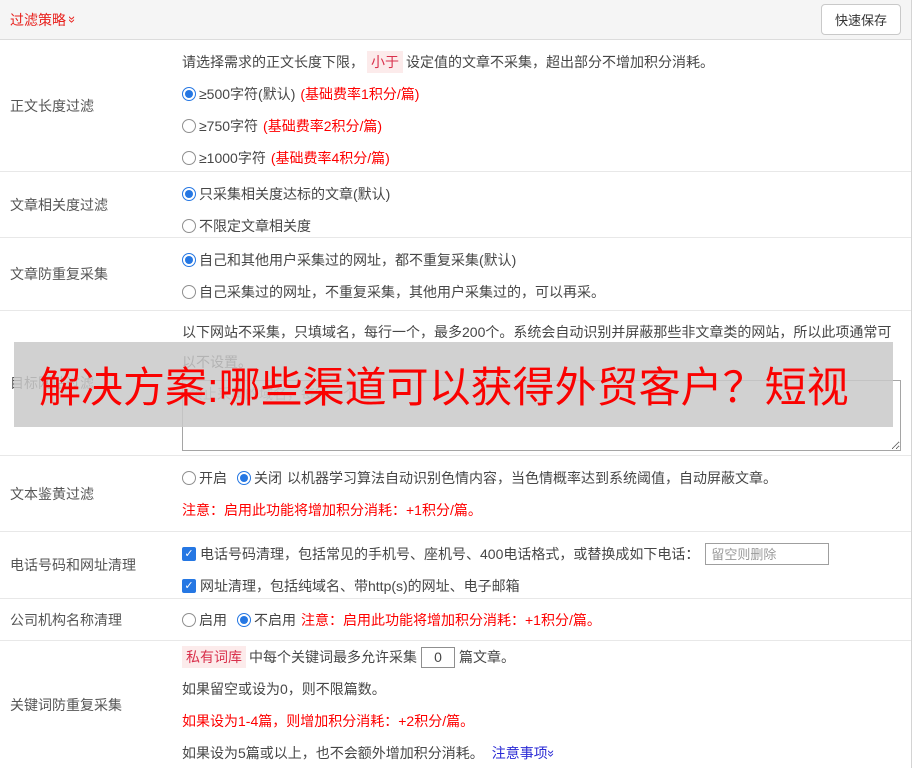  I want to click on option-label: 只采集相关度达标的文章(默认), so click(295, 194).